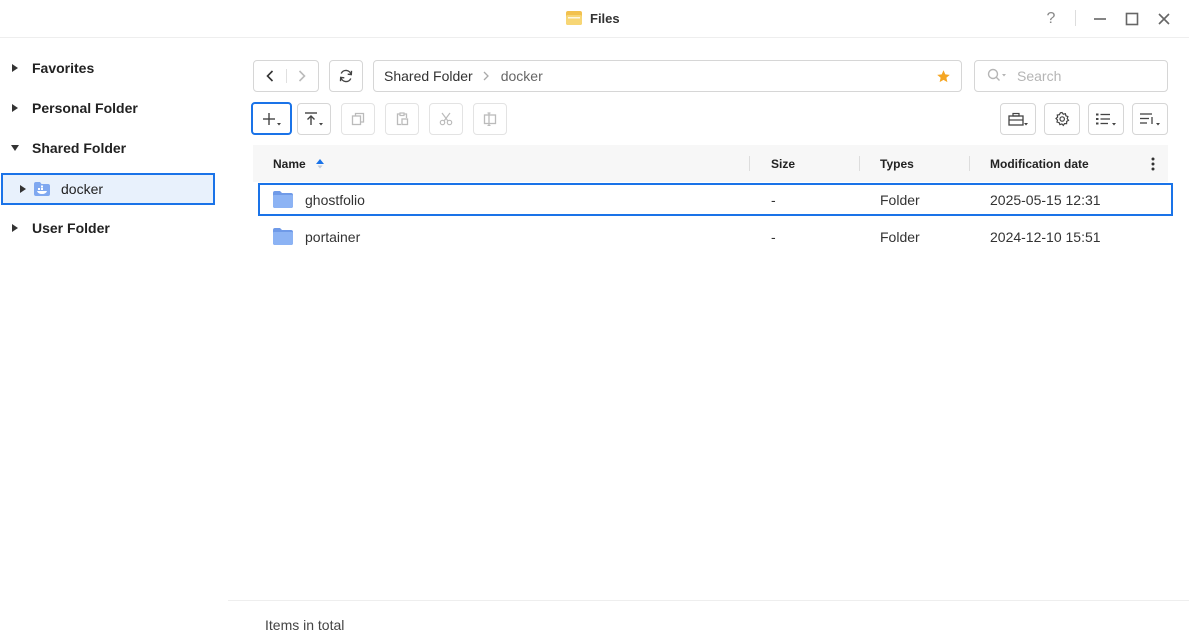 Image resolution: width=1189 pixels, height=642 pixels. I want to click on column-header-types: Types, so click(897, 163).